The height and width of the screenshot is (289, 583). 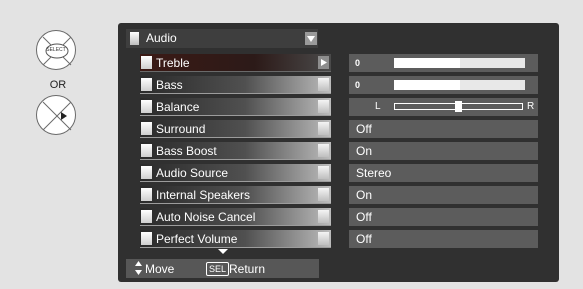 I want to click on menu-item-internal-speakers: Internal Speakers, so click(x=235, y=195).